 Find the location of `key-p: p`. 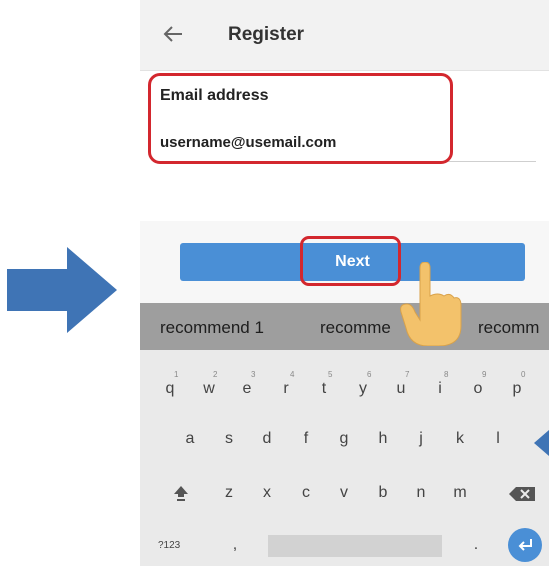

key-p: p is located at coordinates (517, 389).